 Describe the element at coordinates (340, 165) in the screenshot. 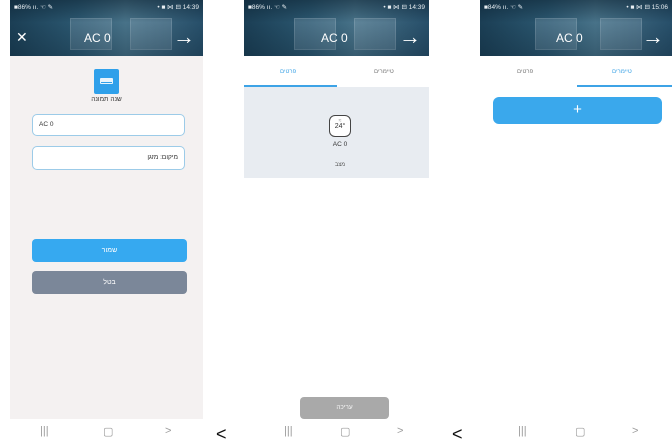

I see `device-status: מצב` at that location.